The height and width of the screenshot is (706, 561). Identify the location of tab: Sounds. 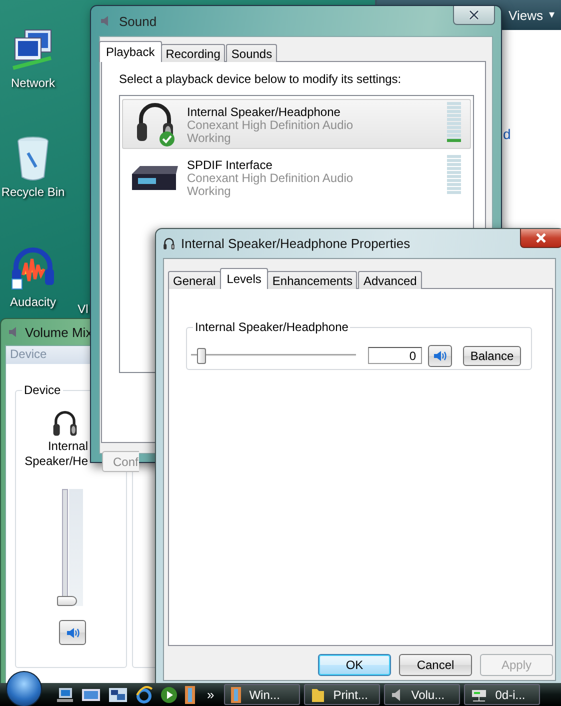
(252, 53).